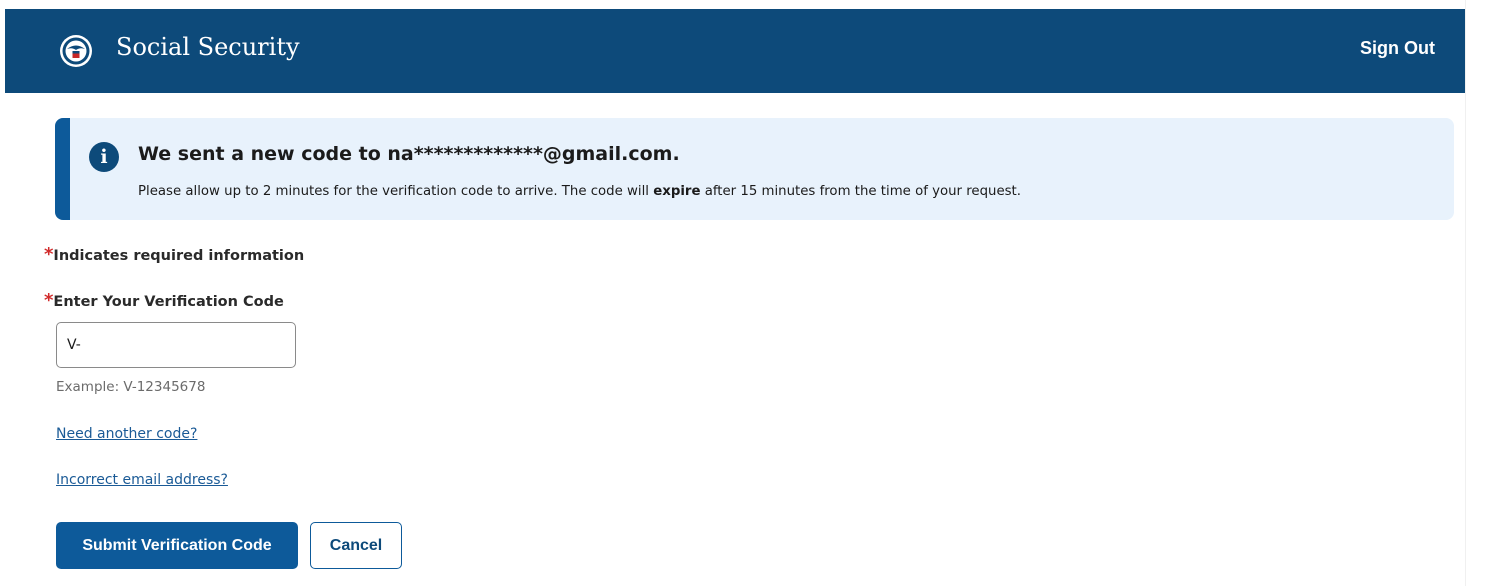  I want to click on site-header: Social Security Sign Out, so click(735, 51).